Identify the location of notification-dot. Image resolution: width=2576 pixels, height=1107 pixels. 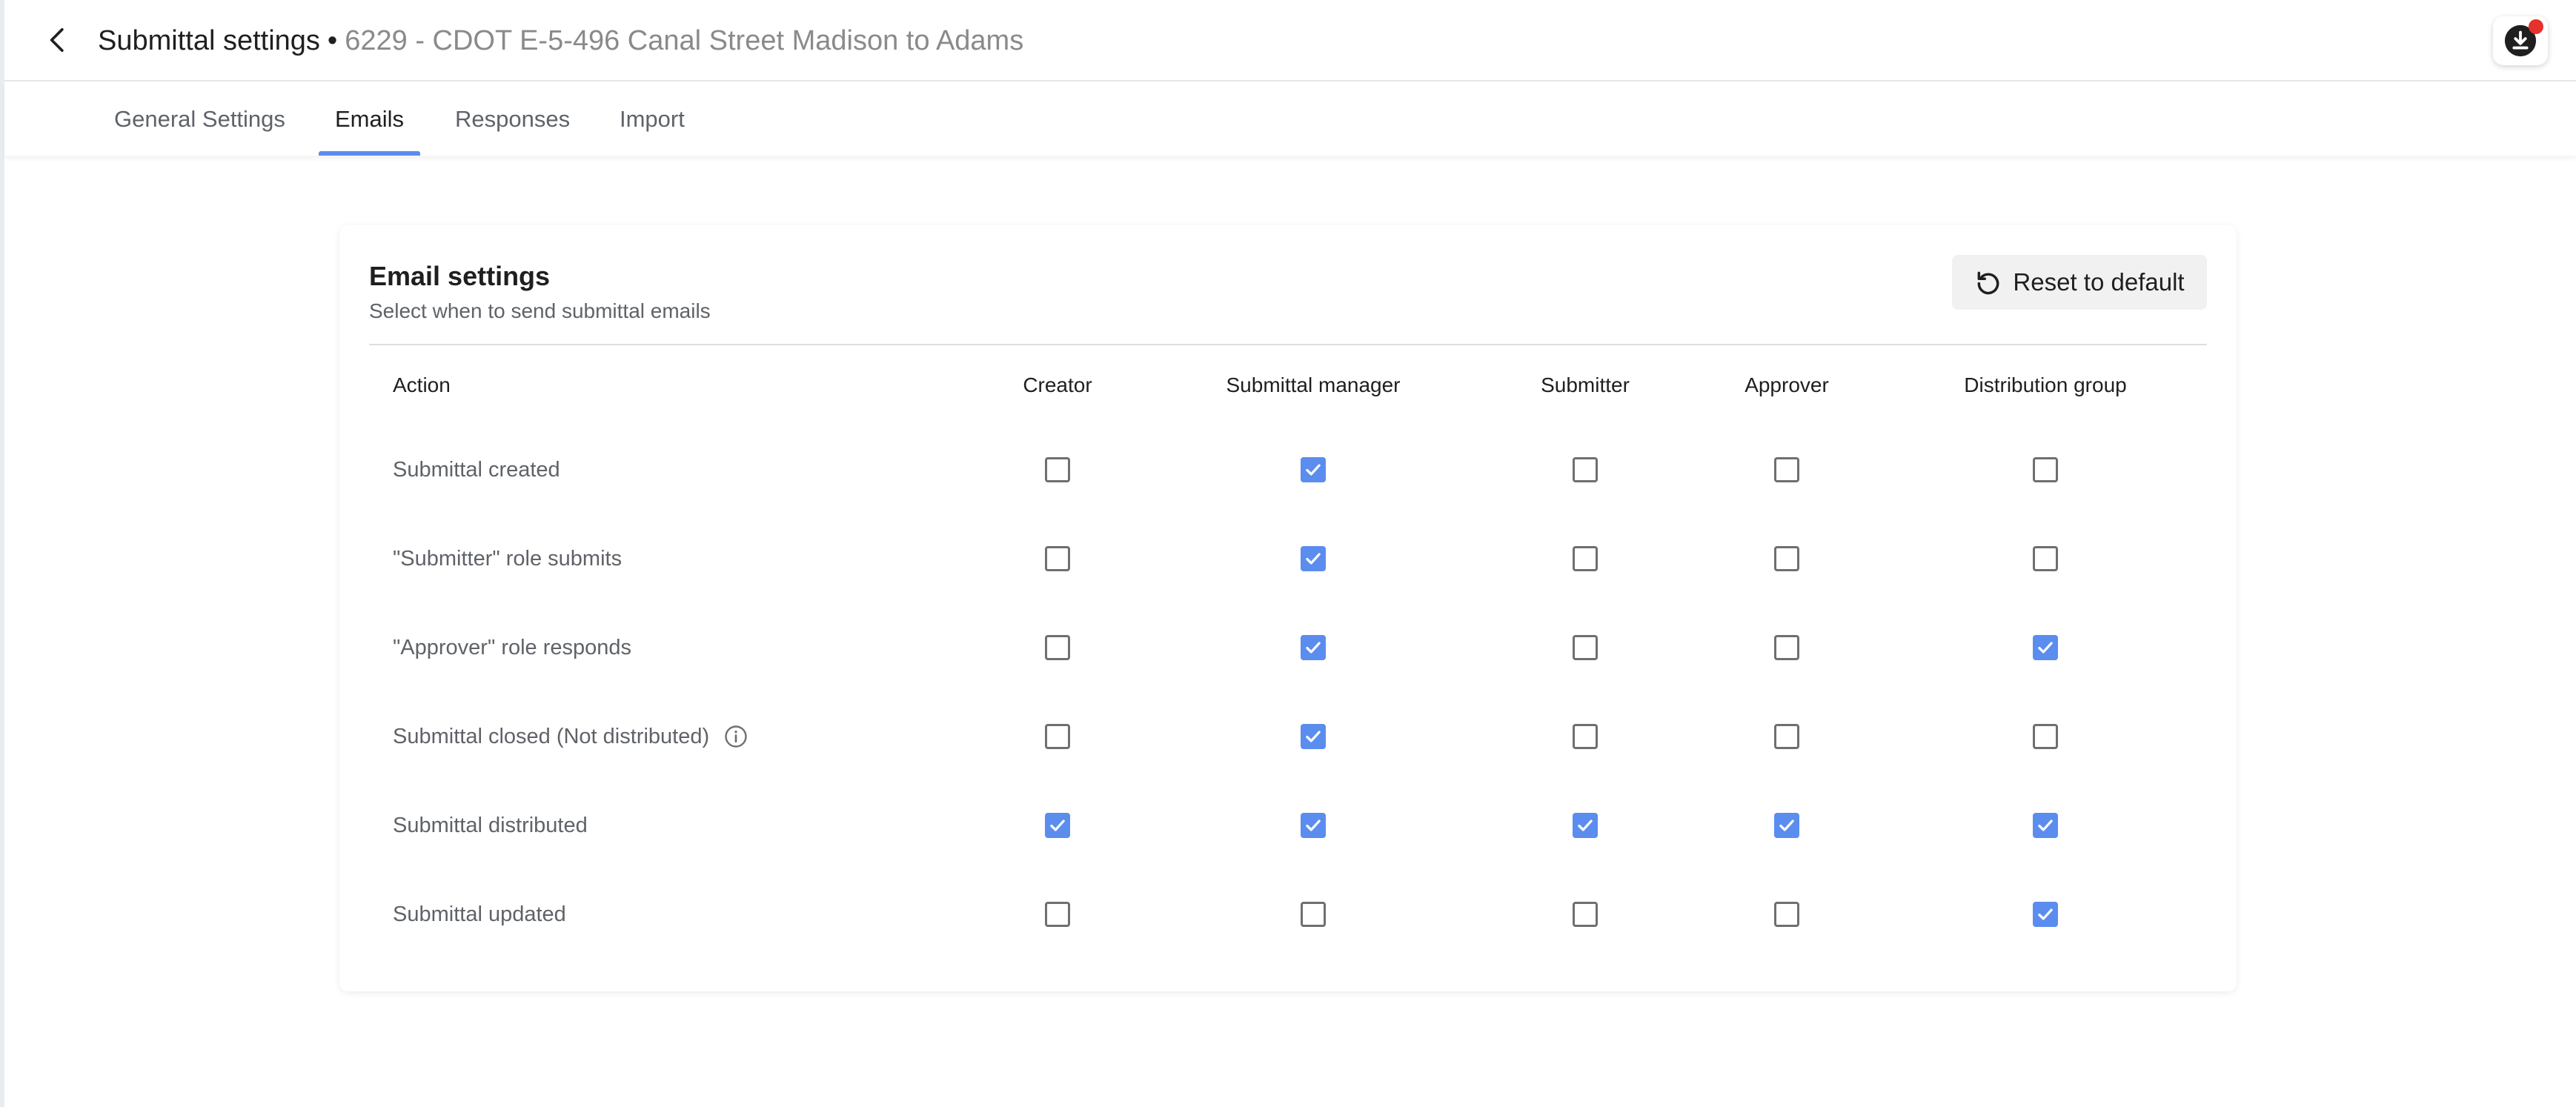
(2536, 26).